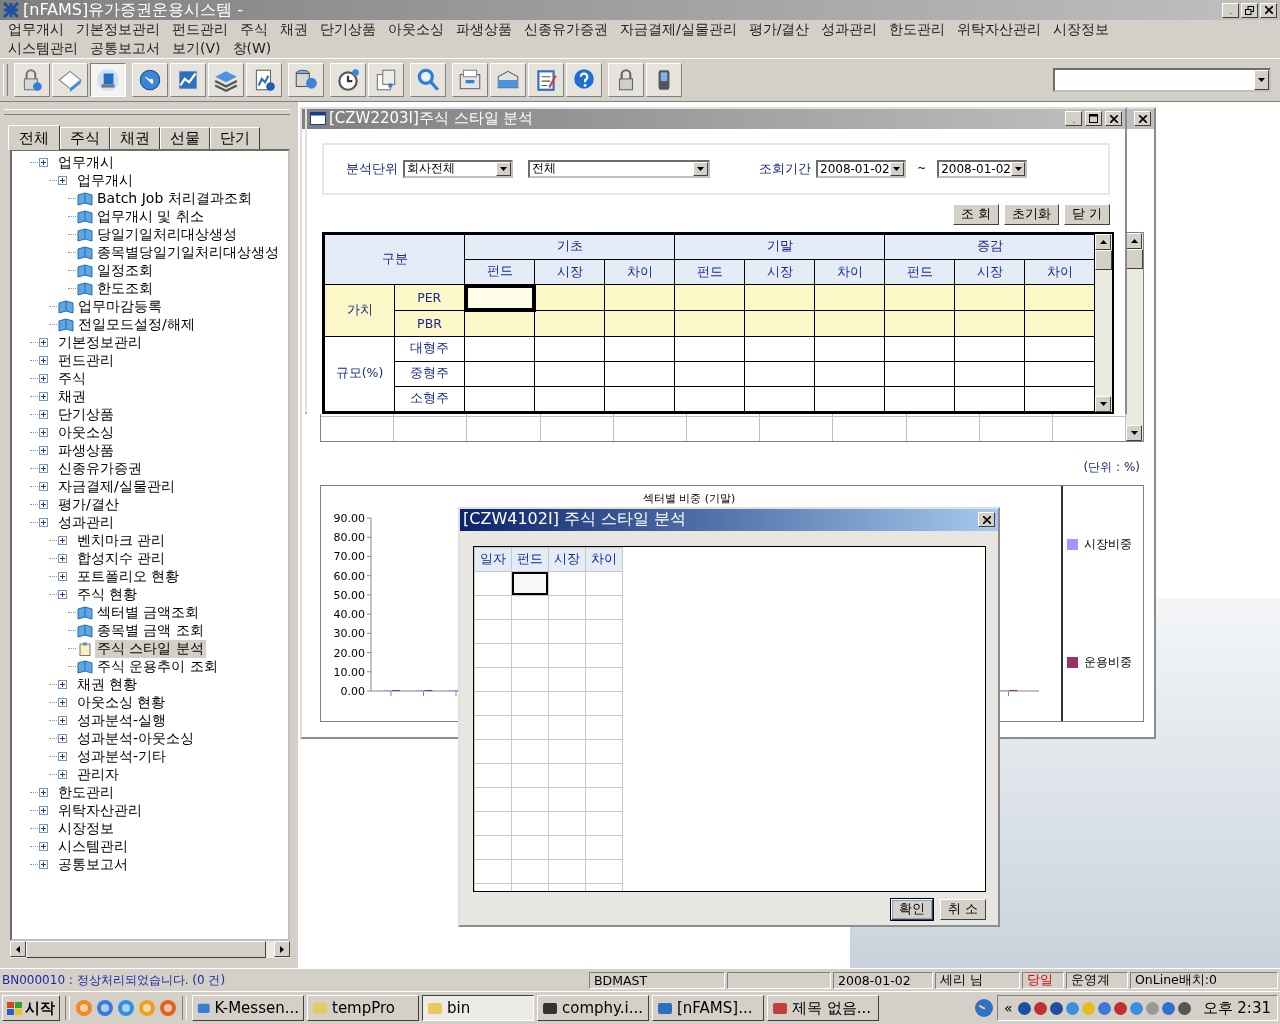  What do you see at coordinates (1111, 467) in the screenshot?
I see `unit-label: (단위 : %)` at bounding box center [1111, 467].